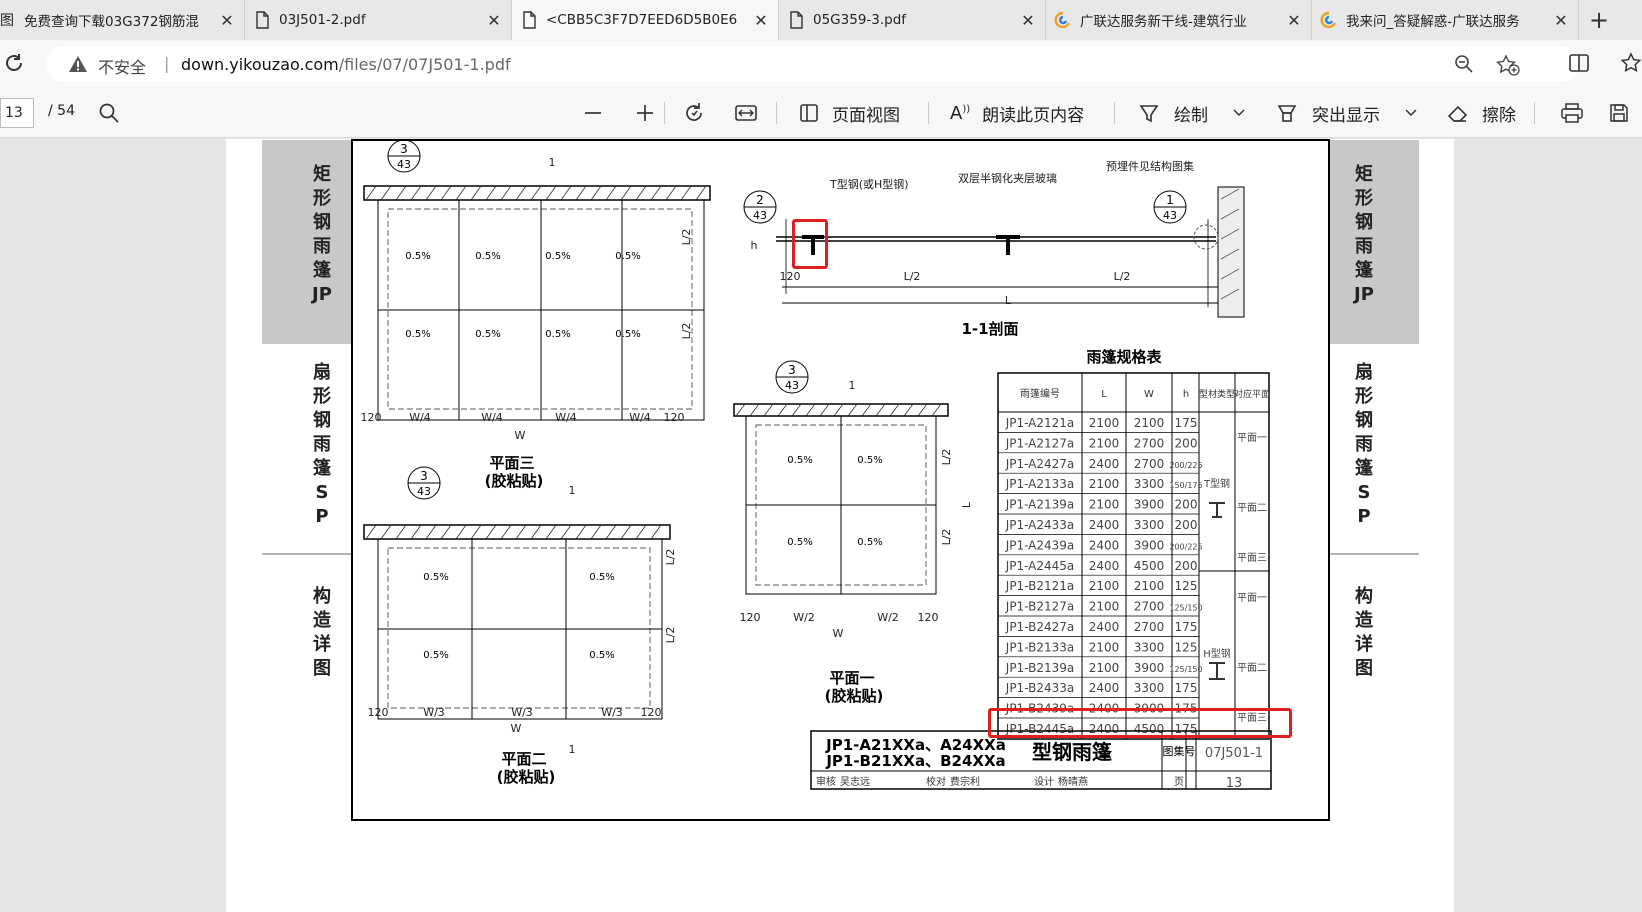  I want to click on table-cell: JP1-A2445a, so click(1040, 566).